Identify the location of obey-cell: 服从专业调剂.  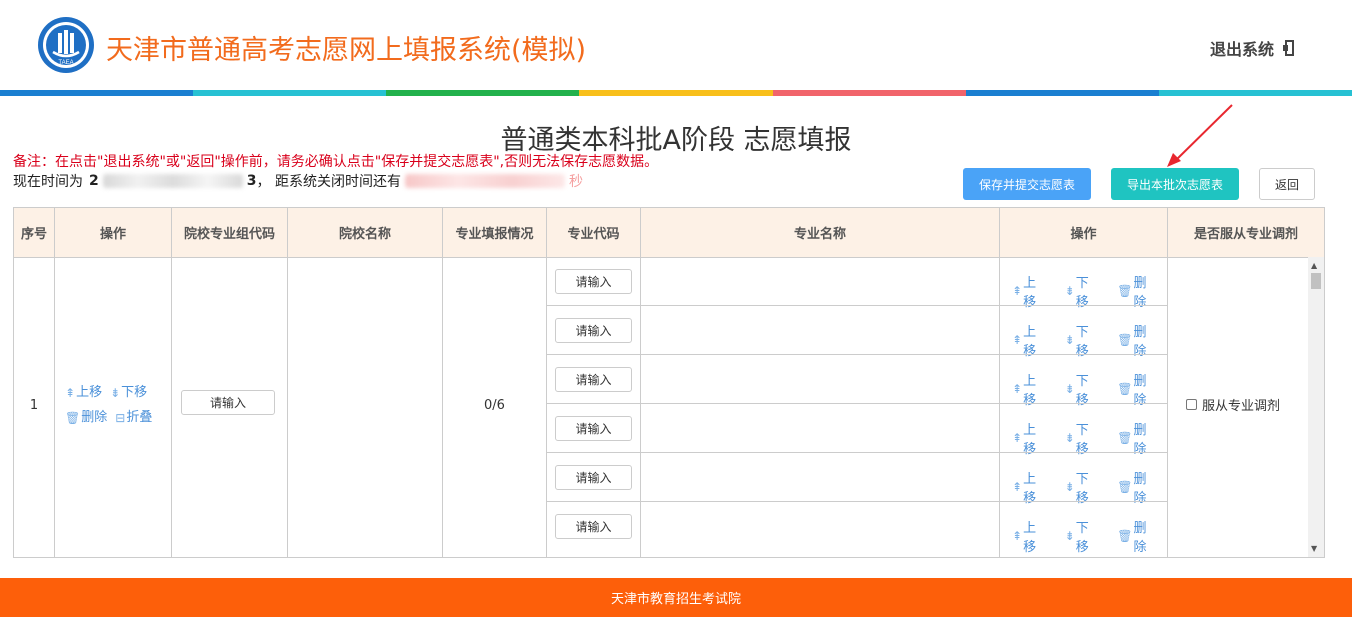
(1238, 407).